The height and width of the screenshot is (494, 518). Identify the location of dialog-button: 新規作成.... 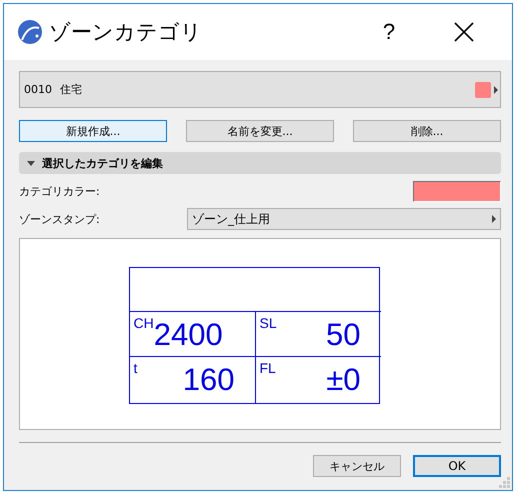
(93, 131).